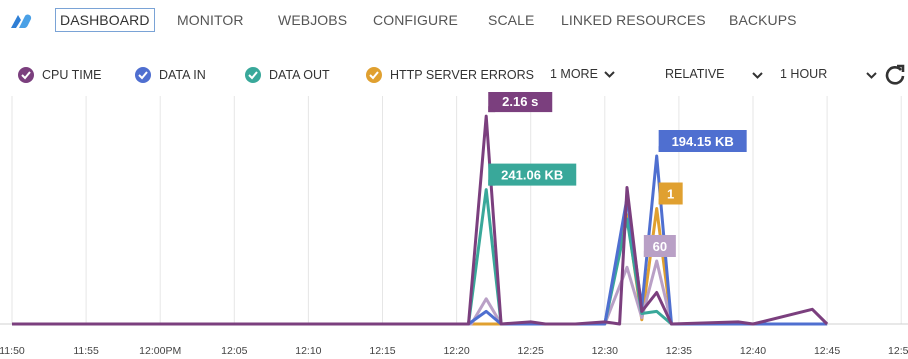 The height and width of the screenshot is (359, 908). I want to click on range-label: 1 HOUR, so click(804, 74).